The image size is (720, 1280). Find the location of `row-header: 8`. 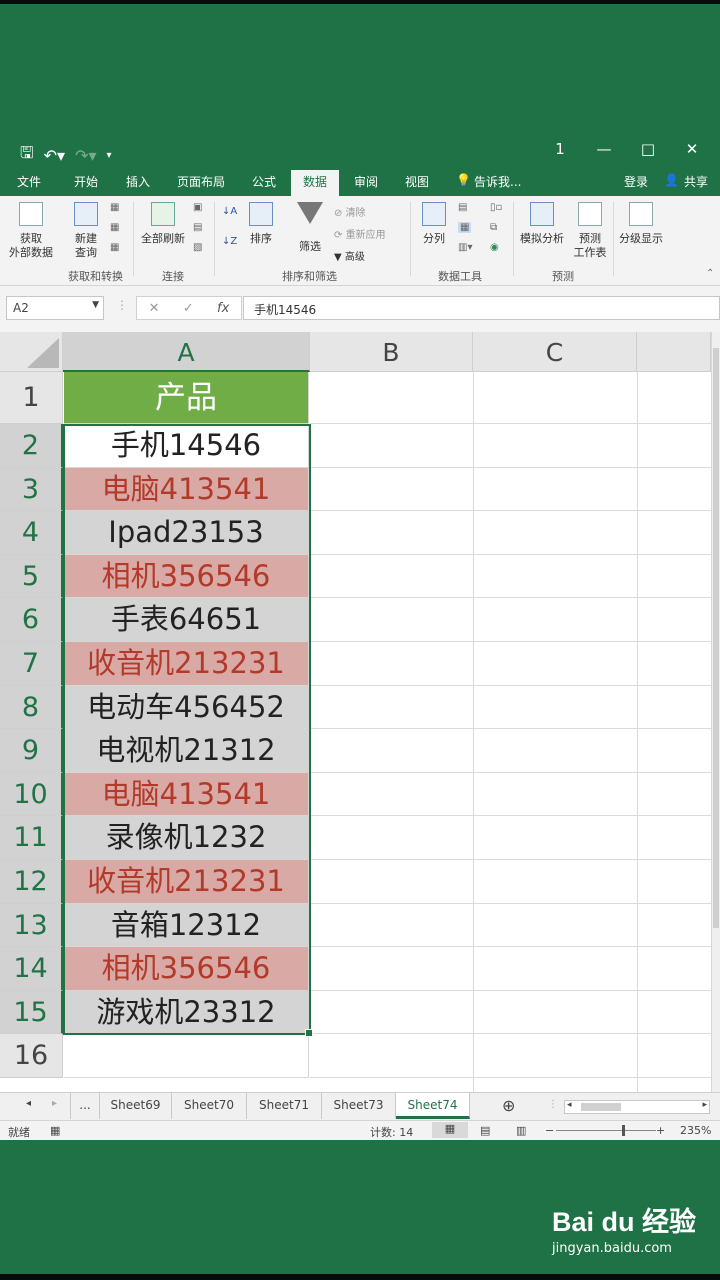

row-header: 8 is located at coordinates (31, 707).